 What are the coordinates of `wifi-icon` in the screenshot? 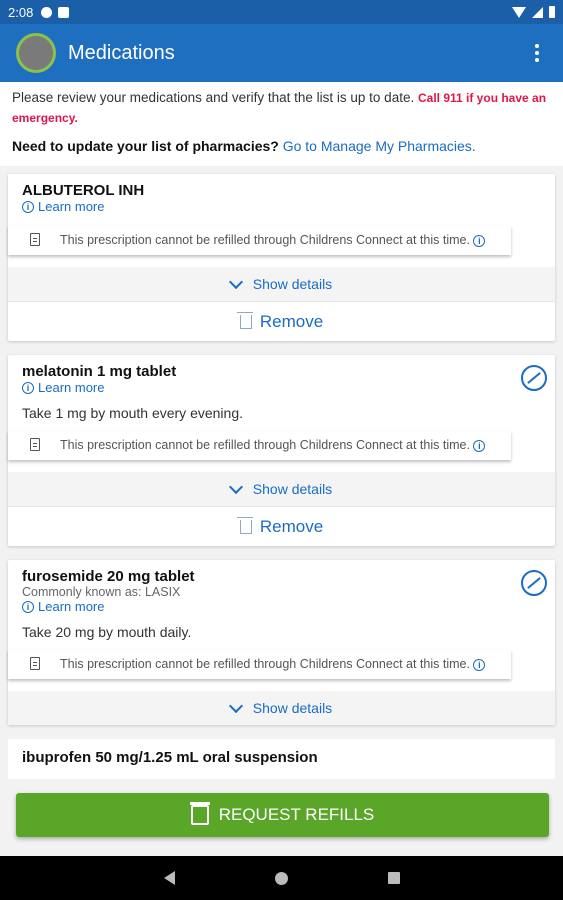 It's located at (519, 12).